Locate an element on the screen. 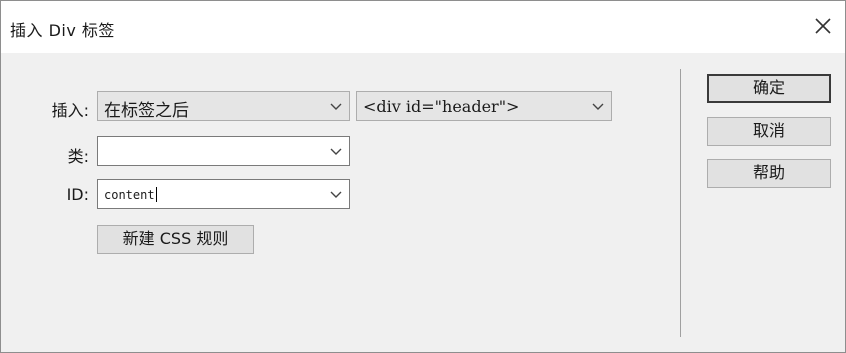 The width and height of the screenshot is (846, 353). id-combobox: content is located at coordinates (223, 194).